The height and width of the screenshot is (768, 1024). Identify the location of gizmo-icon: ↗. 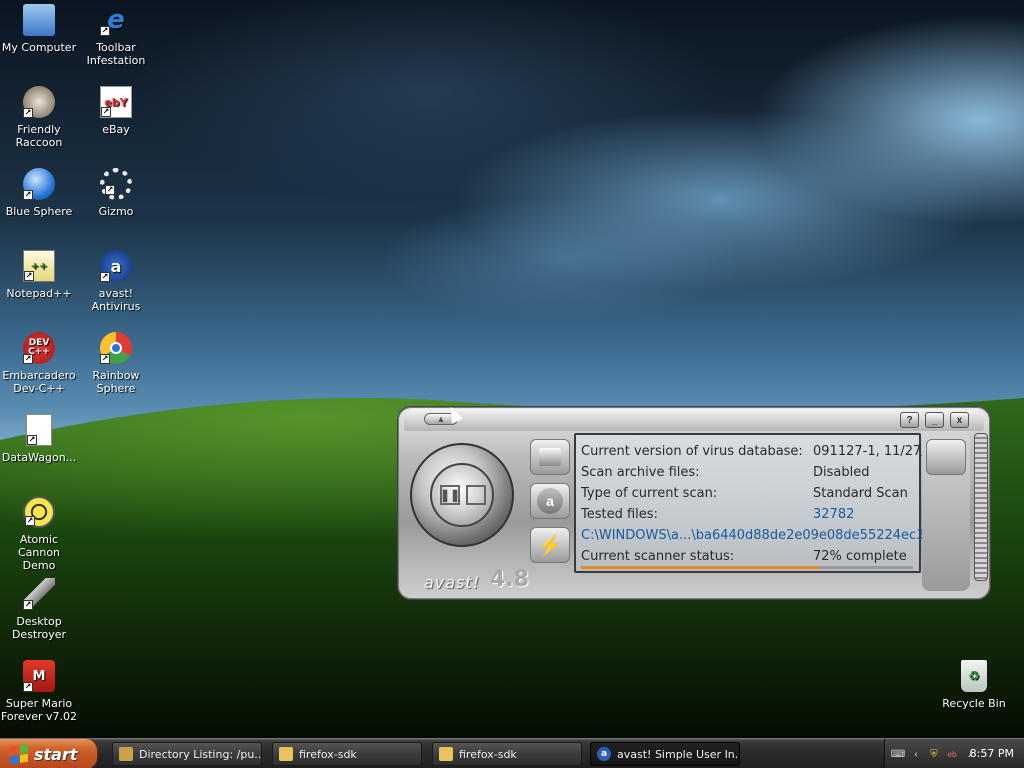
(116, 184).